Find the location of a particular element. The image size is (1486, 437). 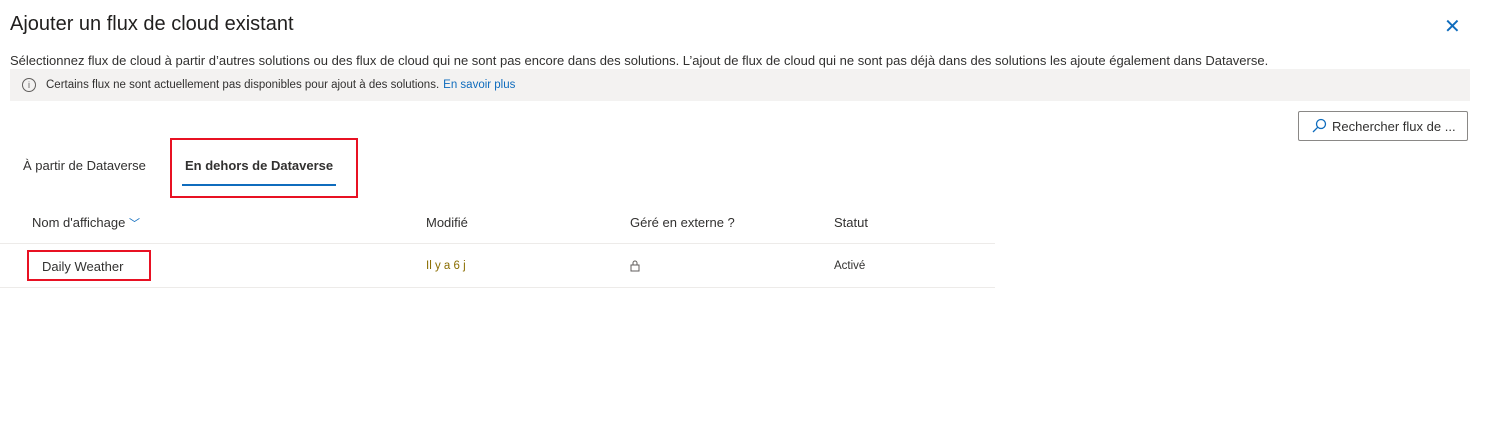

chevron-down-icon: ﹀ is located at coordinates (134, 224).